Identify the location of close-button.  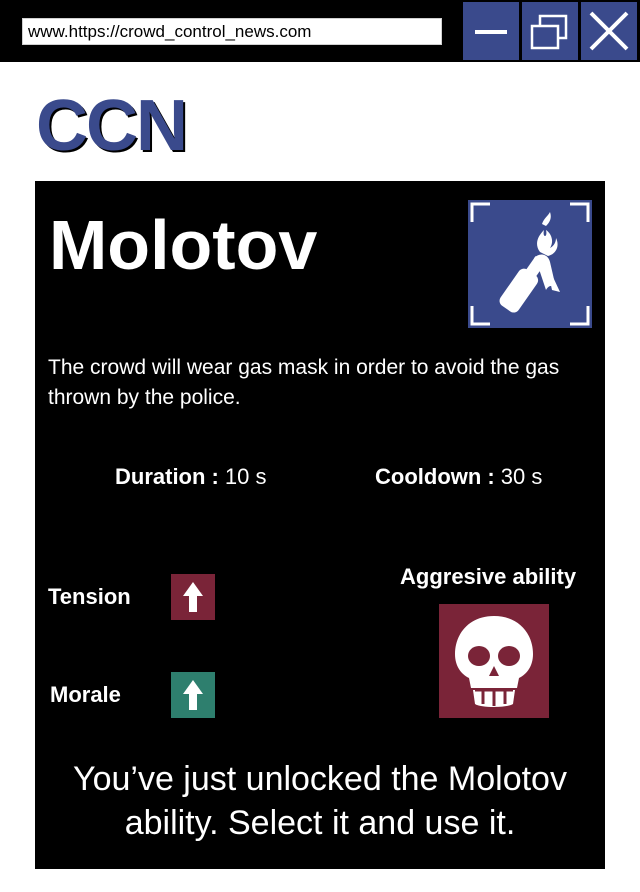
(609, 31).